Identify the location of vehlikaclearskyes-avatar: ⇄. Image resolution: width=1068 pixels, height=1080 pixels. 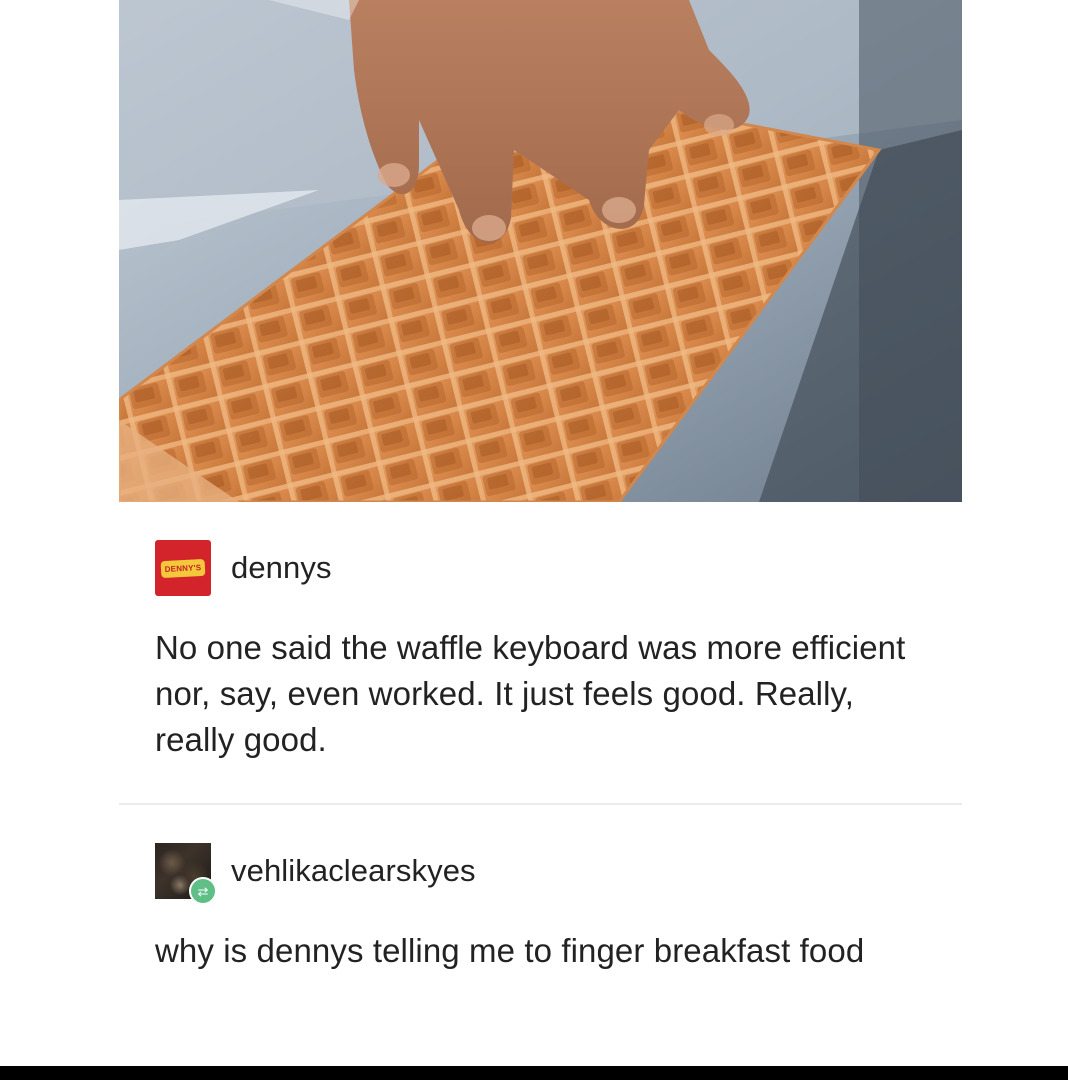
(186, 874).